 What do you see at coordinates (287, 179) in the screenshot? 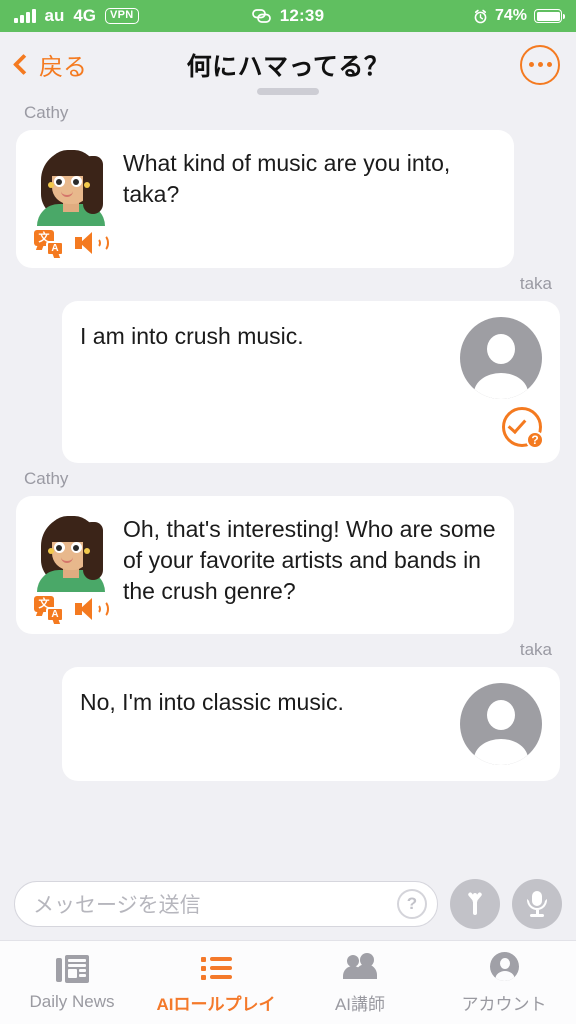
I see `message-text: What kind of music are you into, taka?` at bounding box center [287, 179].